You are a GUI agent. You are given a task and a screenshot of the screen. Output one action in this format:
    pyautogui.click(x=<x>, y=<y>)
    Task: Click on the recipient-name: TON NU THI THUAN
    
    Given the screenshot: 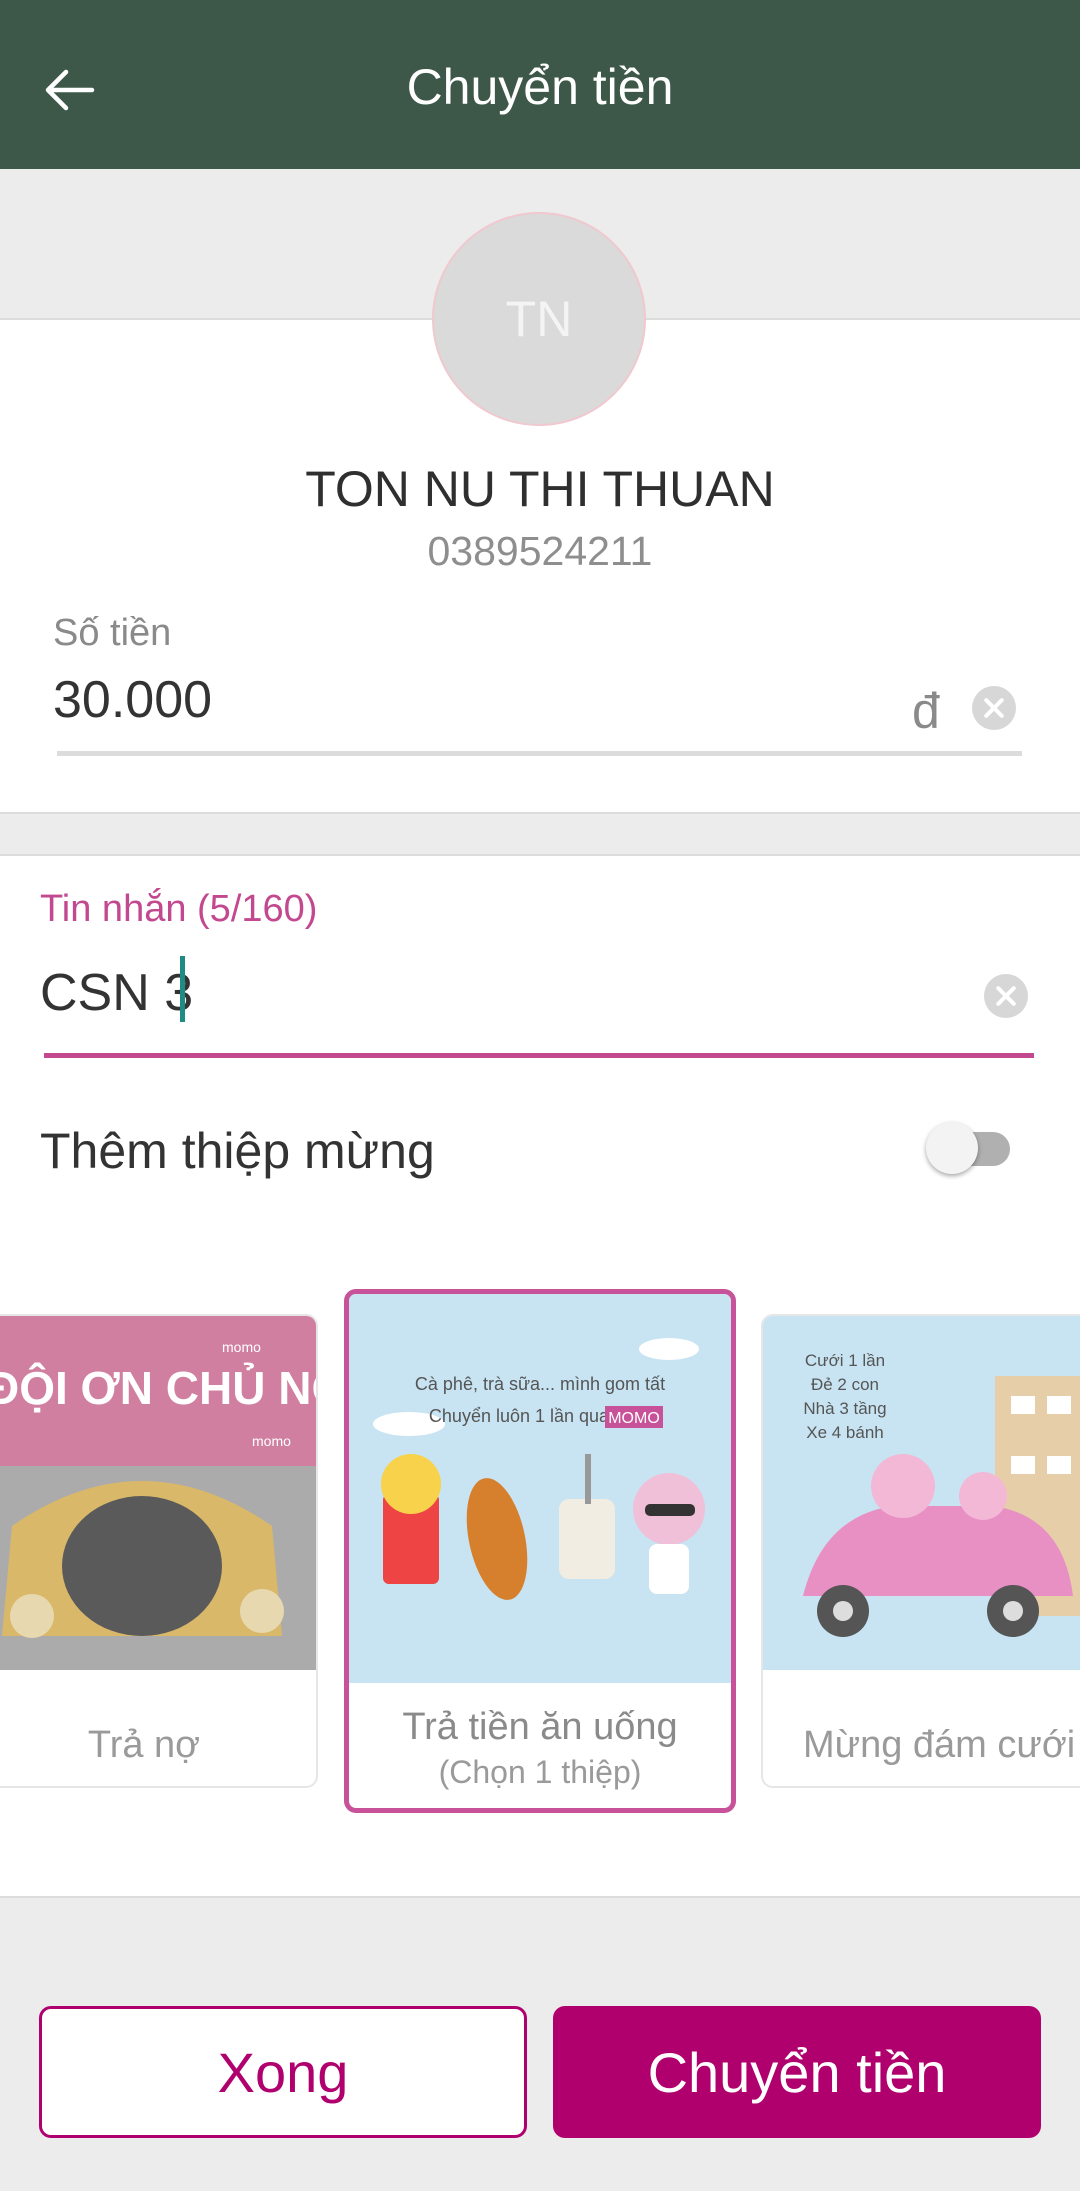 What is the action you would take?
    pyautogui.click(x=540, y=489)
    